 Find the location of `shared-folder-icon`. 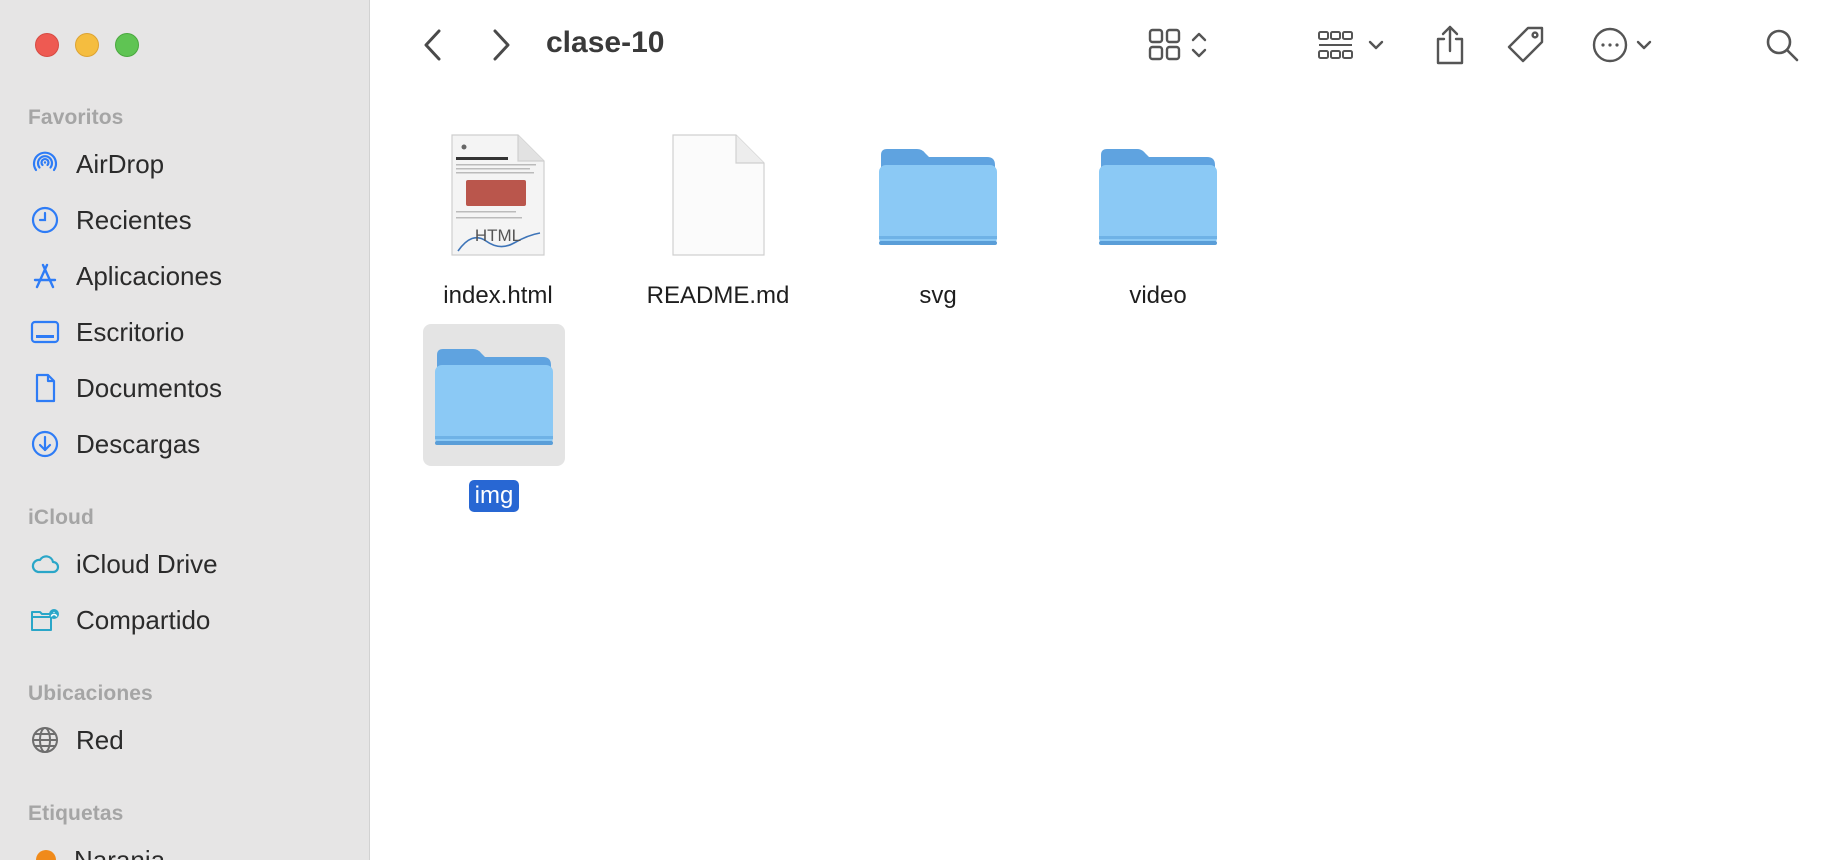

shared-folder-icon is located at coordinates (45, 620).